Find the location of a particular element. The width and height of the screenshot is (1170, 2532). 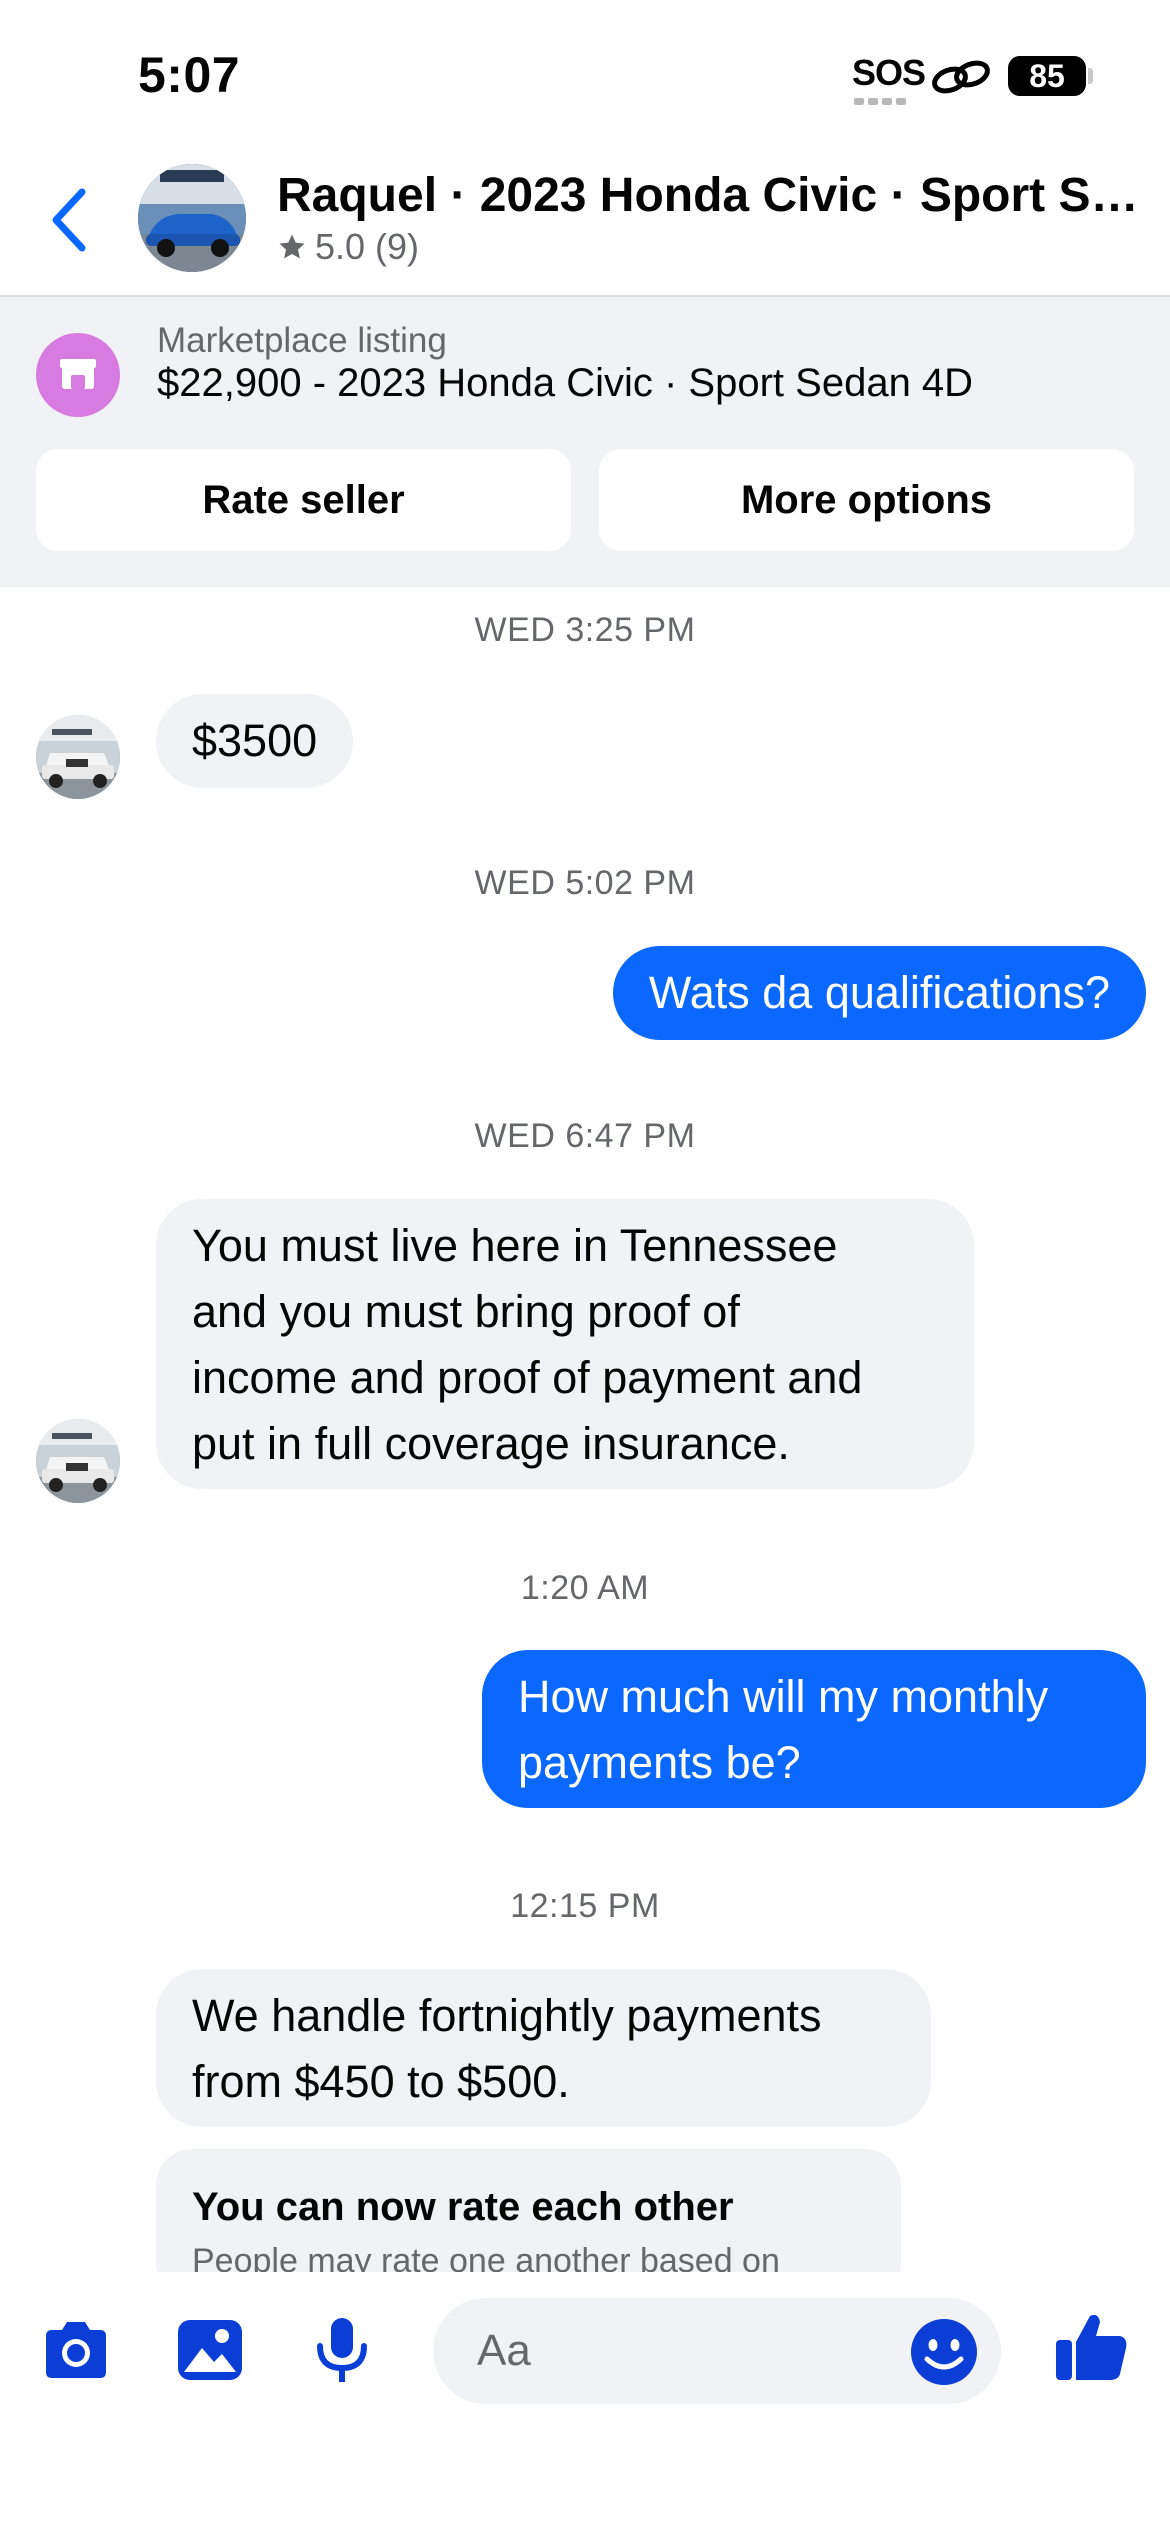

outgoing-message: Wats da qualifications? is located at coordinates (879, 993).